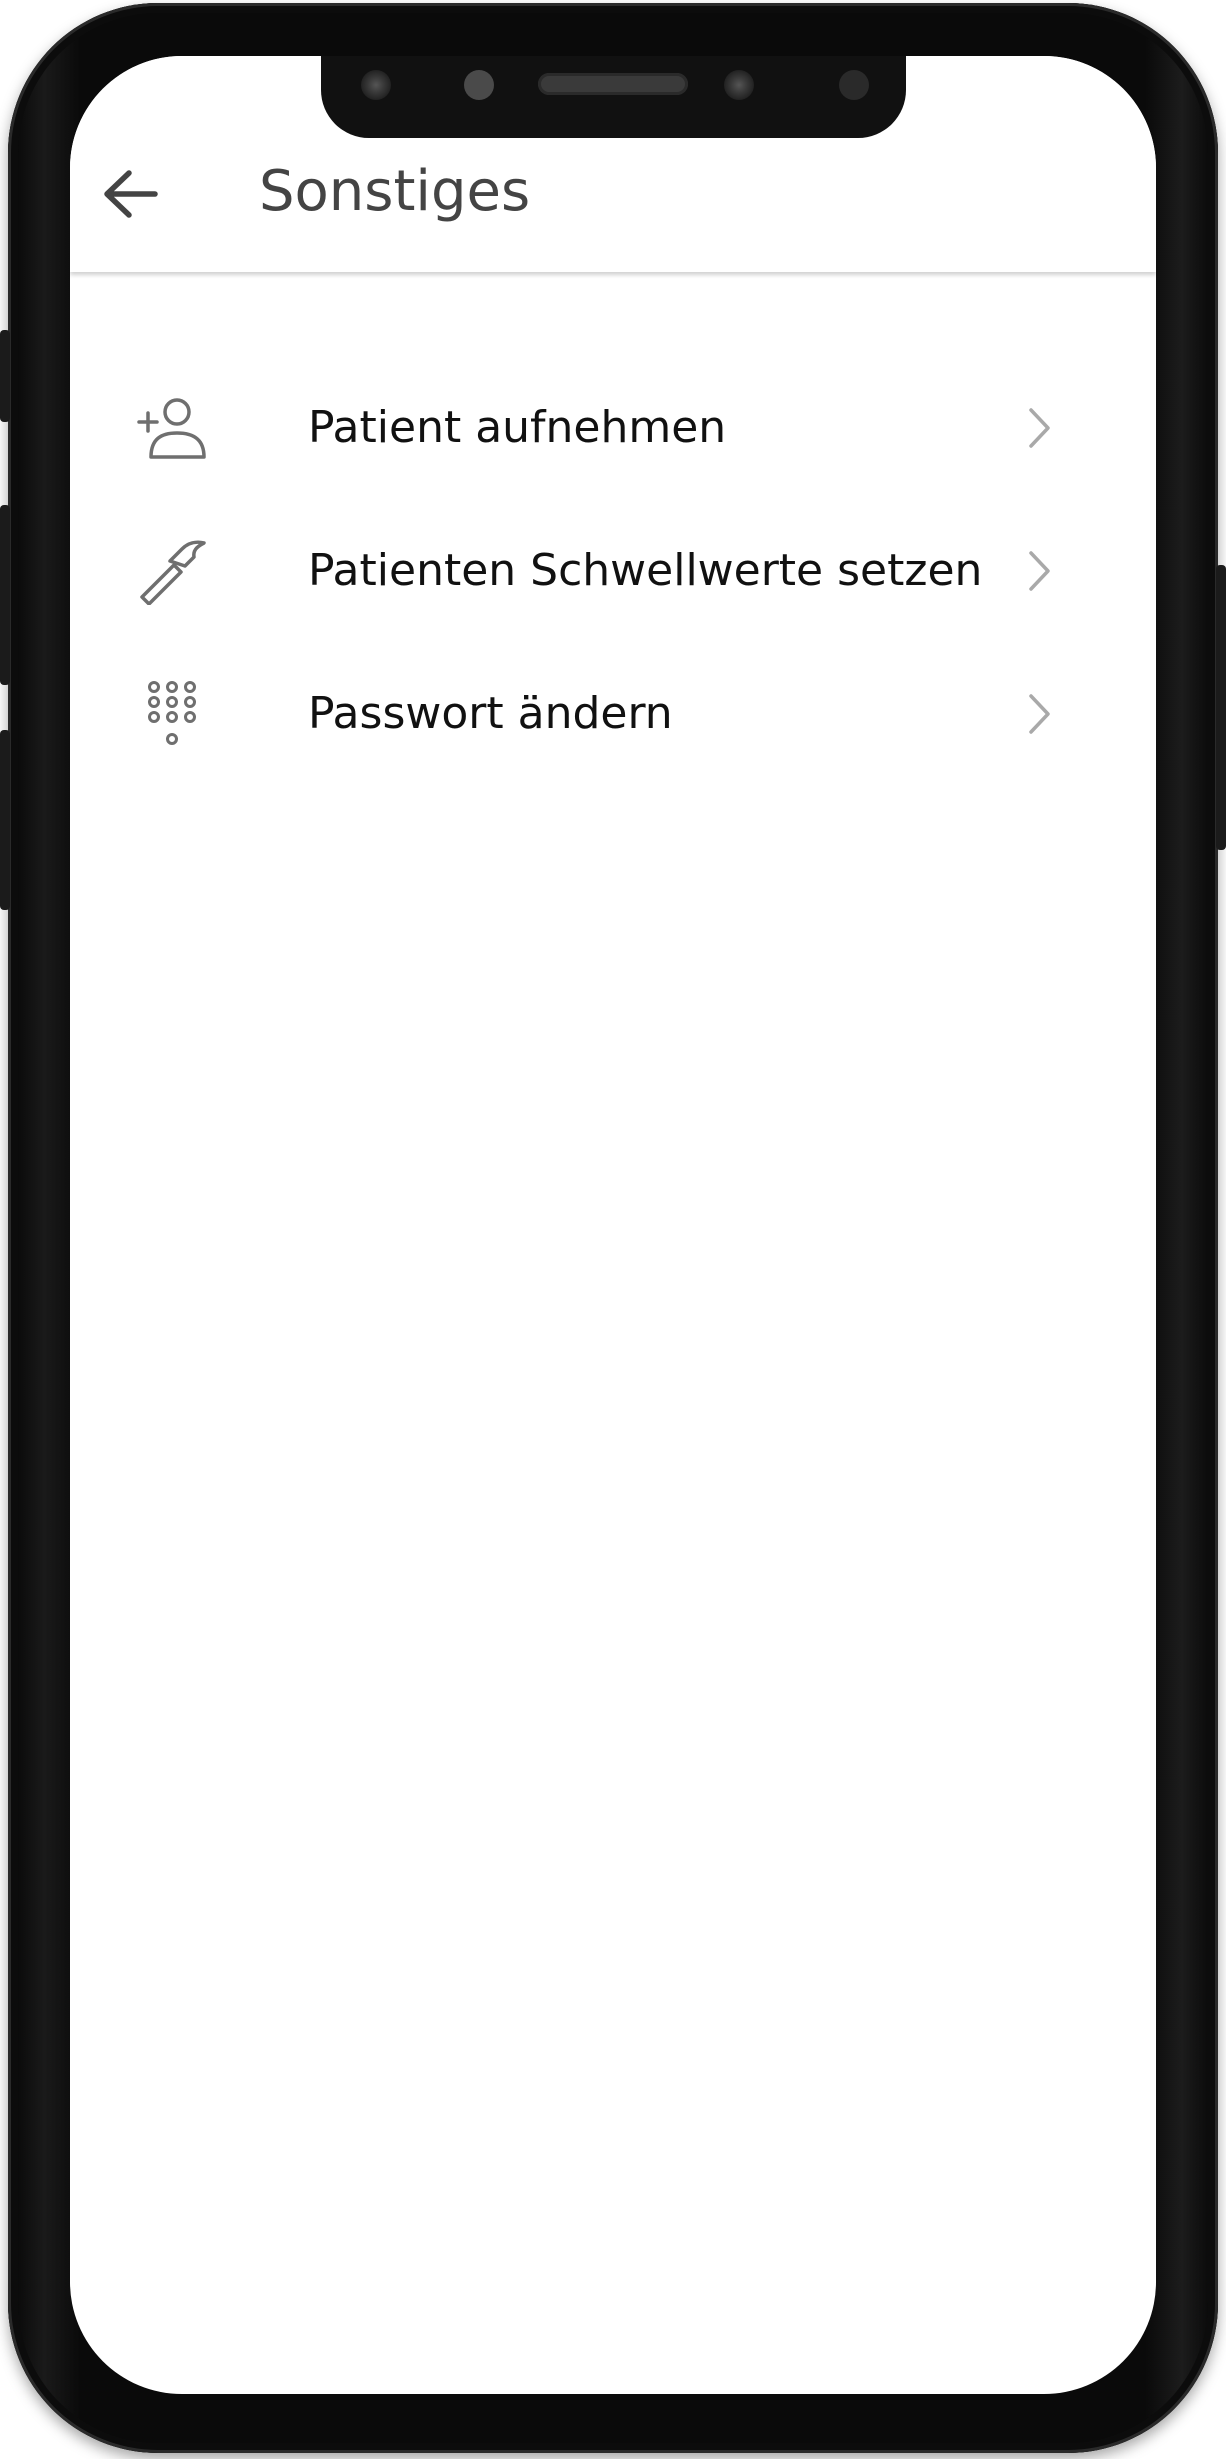 The height and width of the screenshot is (2459, 1226). Describe the element at coordinates (1221, 707) in the screenshot. I see `side-button-power` at that location.